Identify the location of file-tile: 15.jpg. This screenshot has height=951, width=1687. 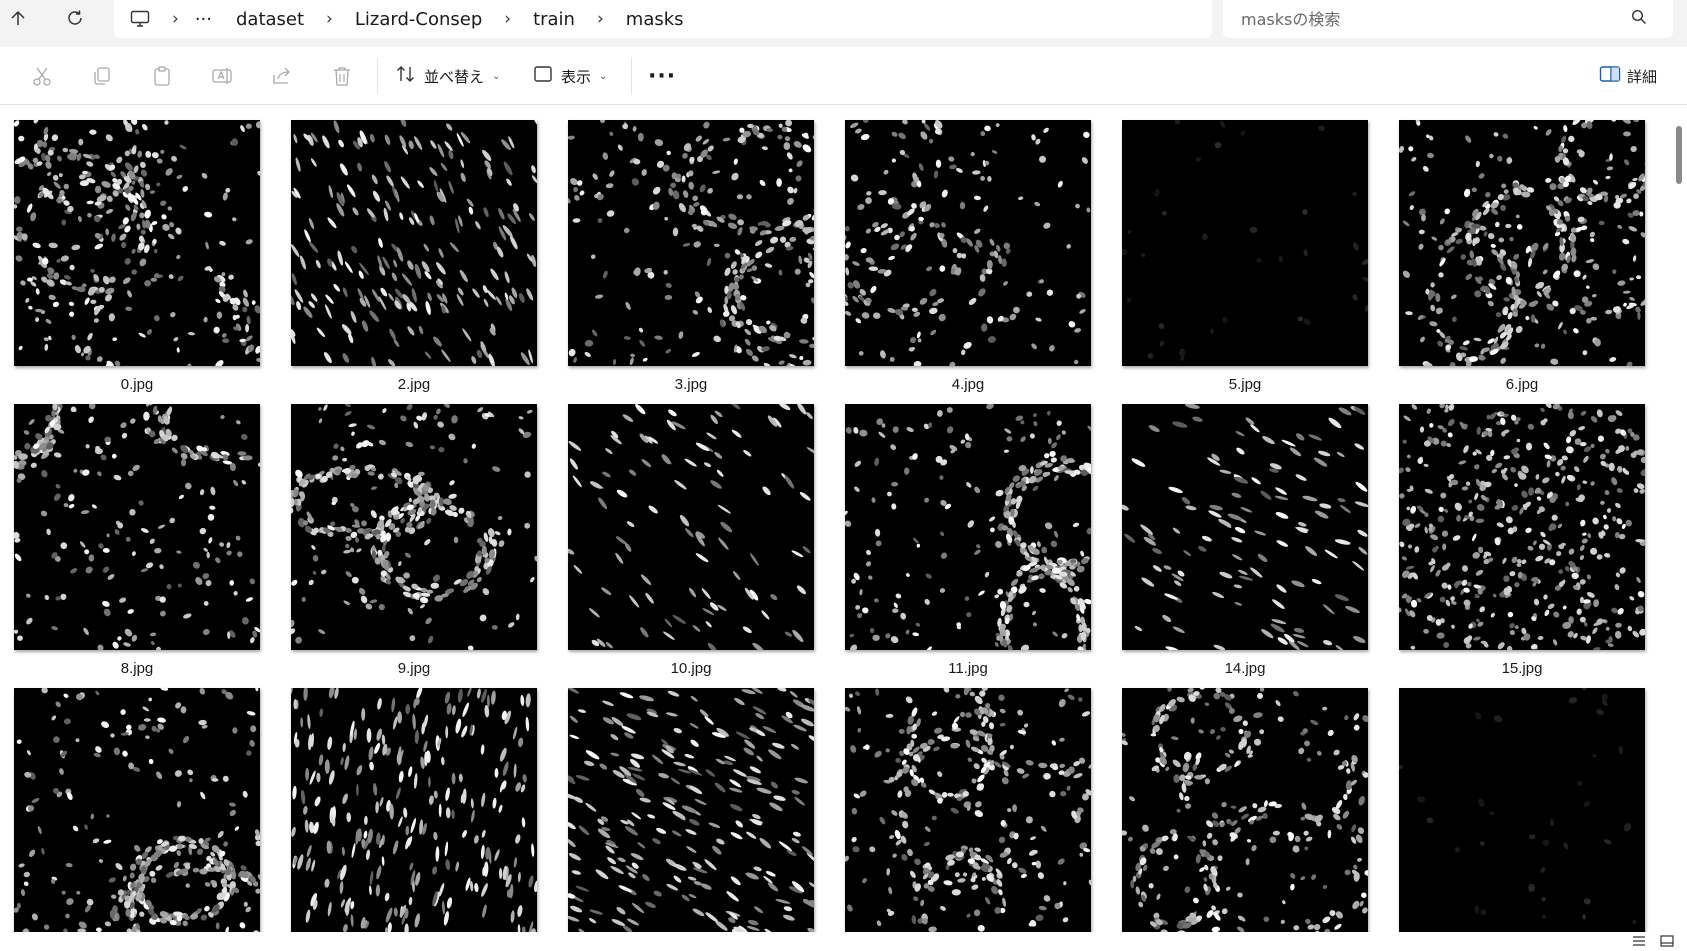
(1522, 540).